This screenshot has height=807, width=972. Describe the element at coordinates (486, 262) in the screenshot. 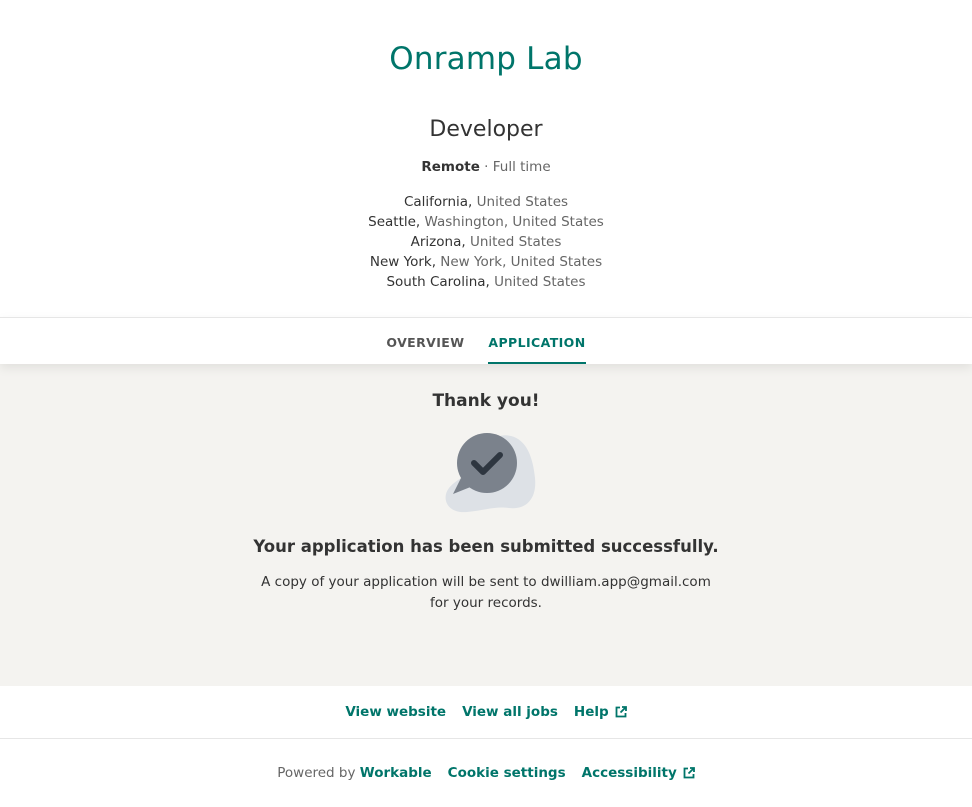

I see `location-item: New York, New York, United States` at that location.